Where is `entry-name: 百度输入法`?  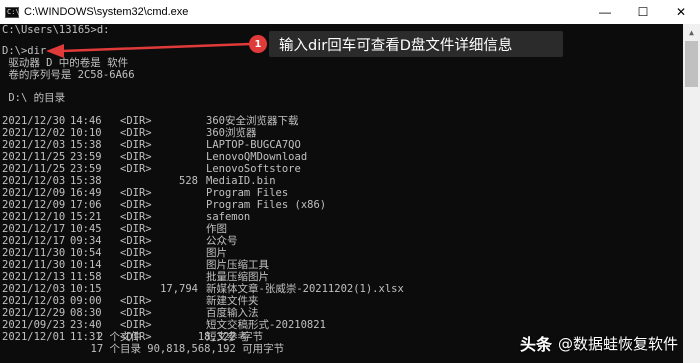 entry-name: 百度输入法 is located at coordinates (232, 313).